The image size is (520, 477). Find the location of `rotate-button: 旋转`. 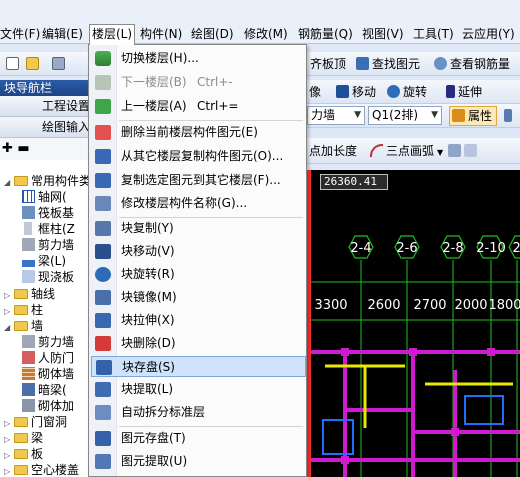

rotate-button: 旋转 is located at coordinates (407, 92).